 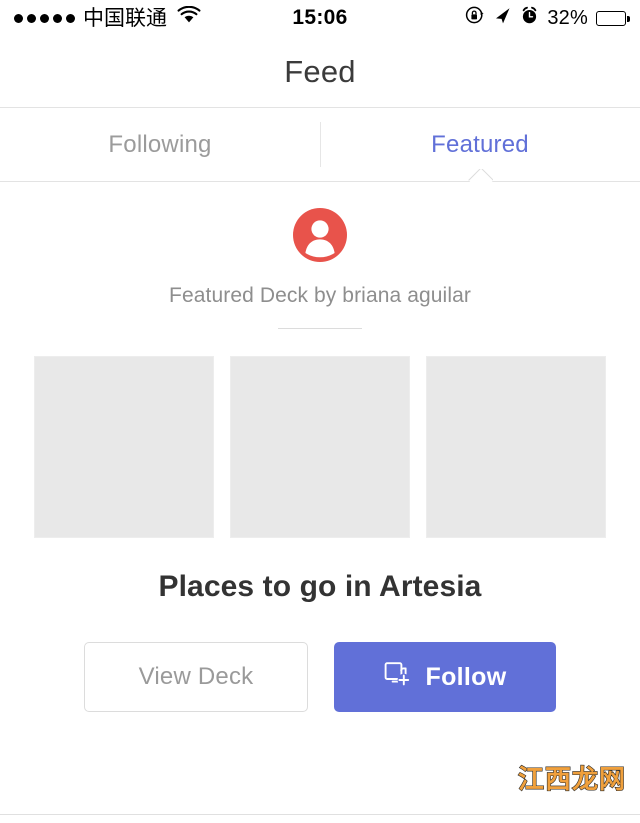 What do you see at coordinates (320, 814) in the screenshot?
I see `footer-divider` at bounding box center [320, 814].